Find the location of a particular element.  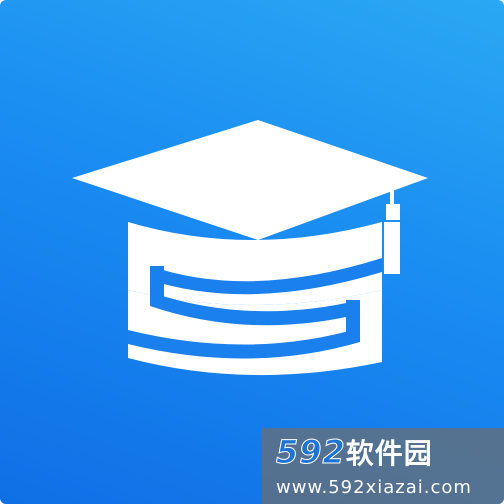

watermark-overlay: 592软件园 www.592xiazai.com is located at coordinates (383, 466).